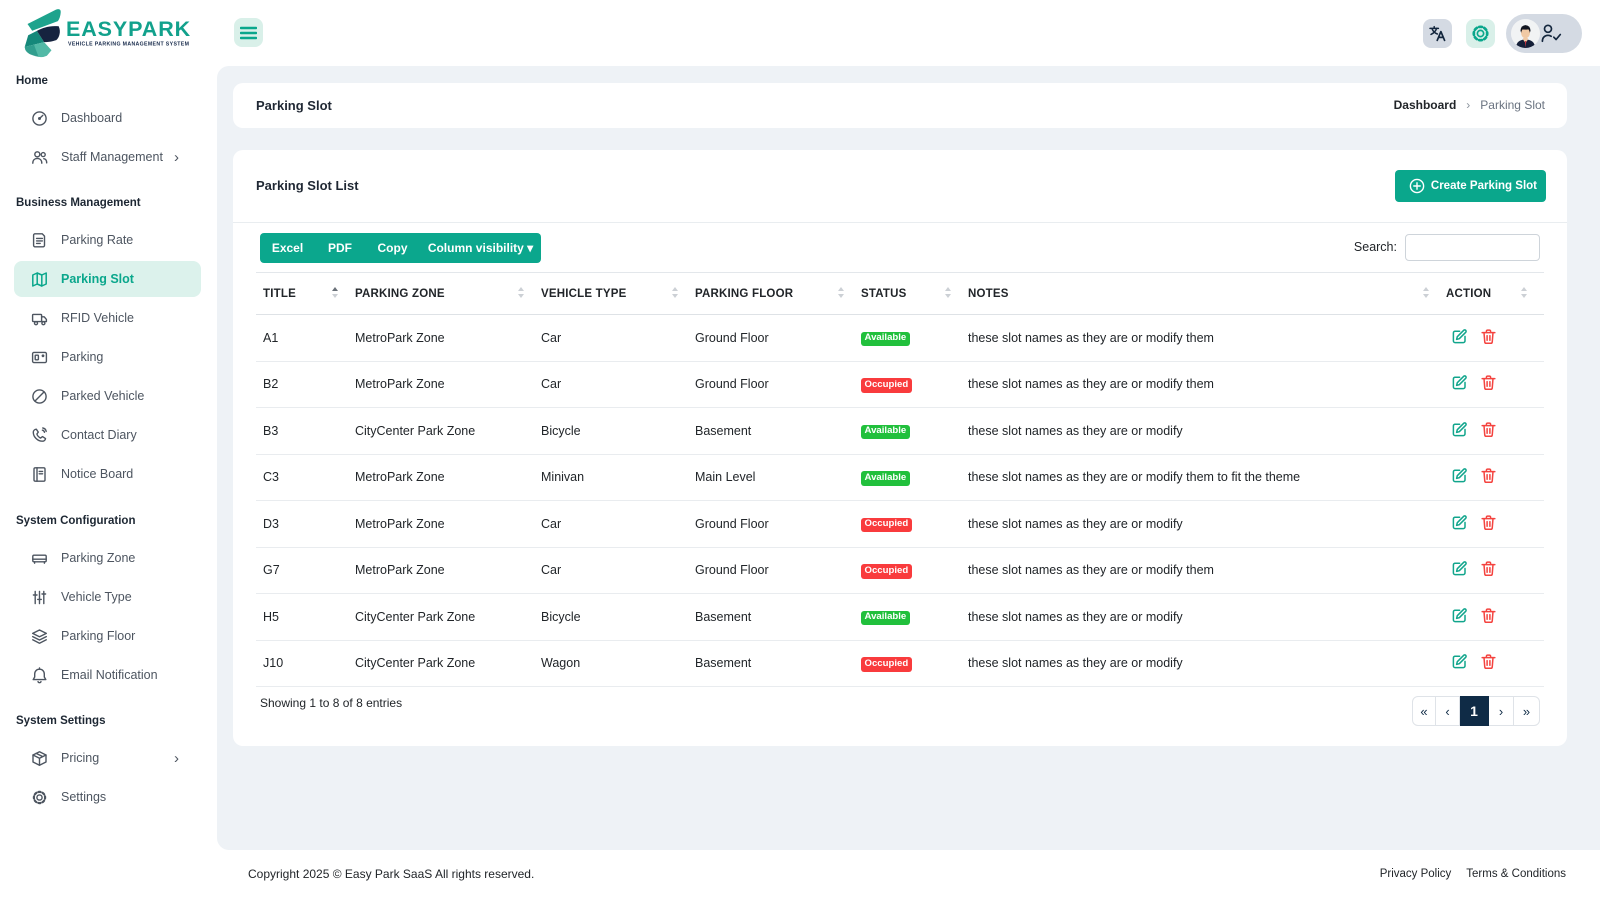  I want to click on svg-text: EASYPARK, so click(128, 29).